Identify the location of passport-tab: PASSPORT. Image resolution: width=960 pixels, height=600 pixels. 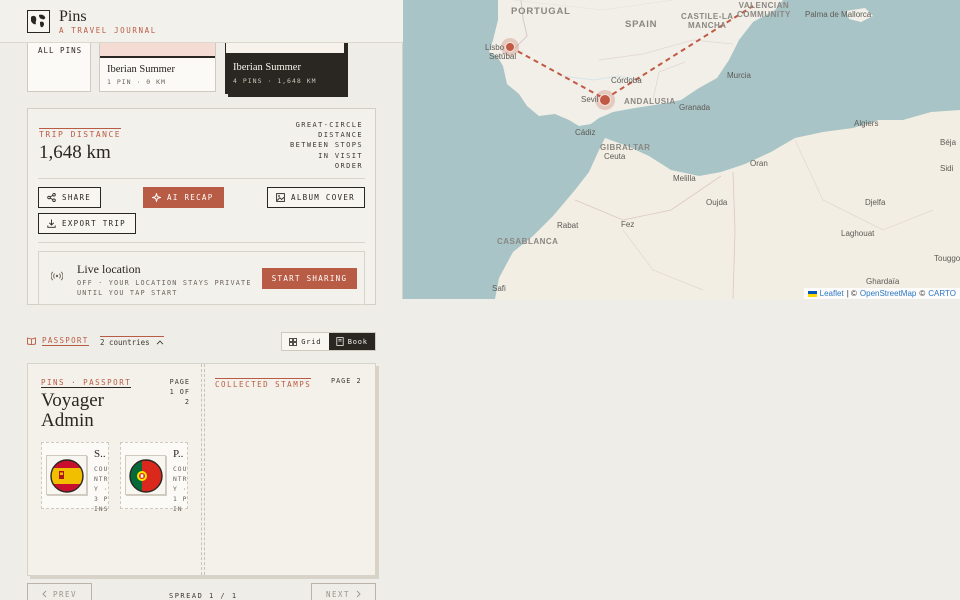
(58, 341).